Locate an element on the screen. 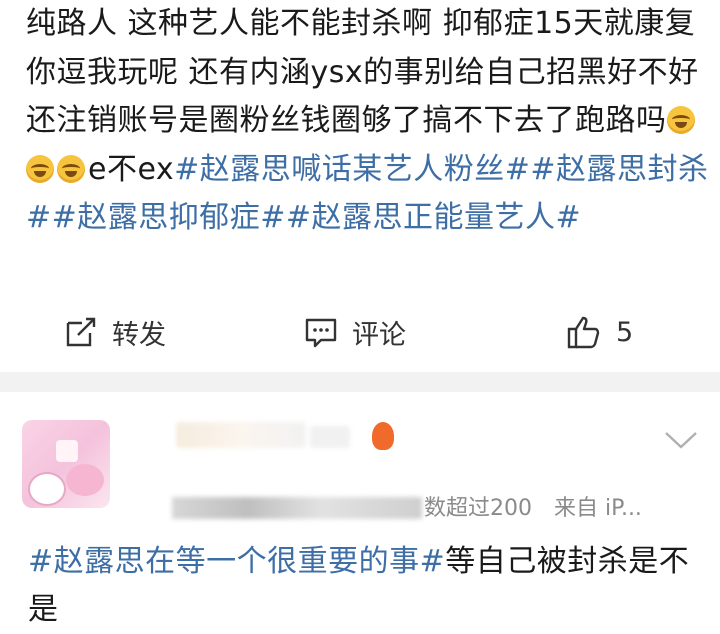 This screenshot has height=634, width=720. avatar is located at coordinates (66, 464).